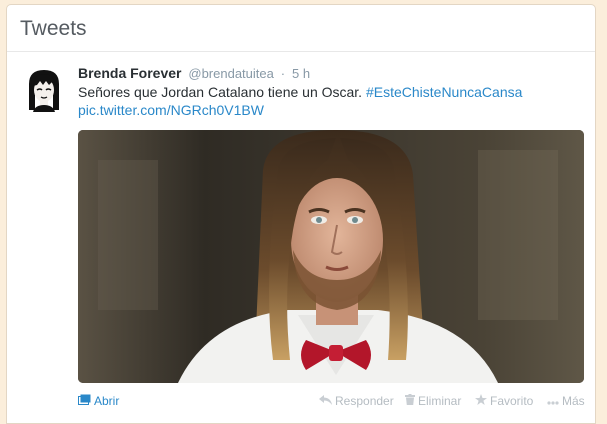  I want to click on tweet-header: Brenda Forever @brendatuitea · 5 h, so click(194, 73).